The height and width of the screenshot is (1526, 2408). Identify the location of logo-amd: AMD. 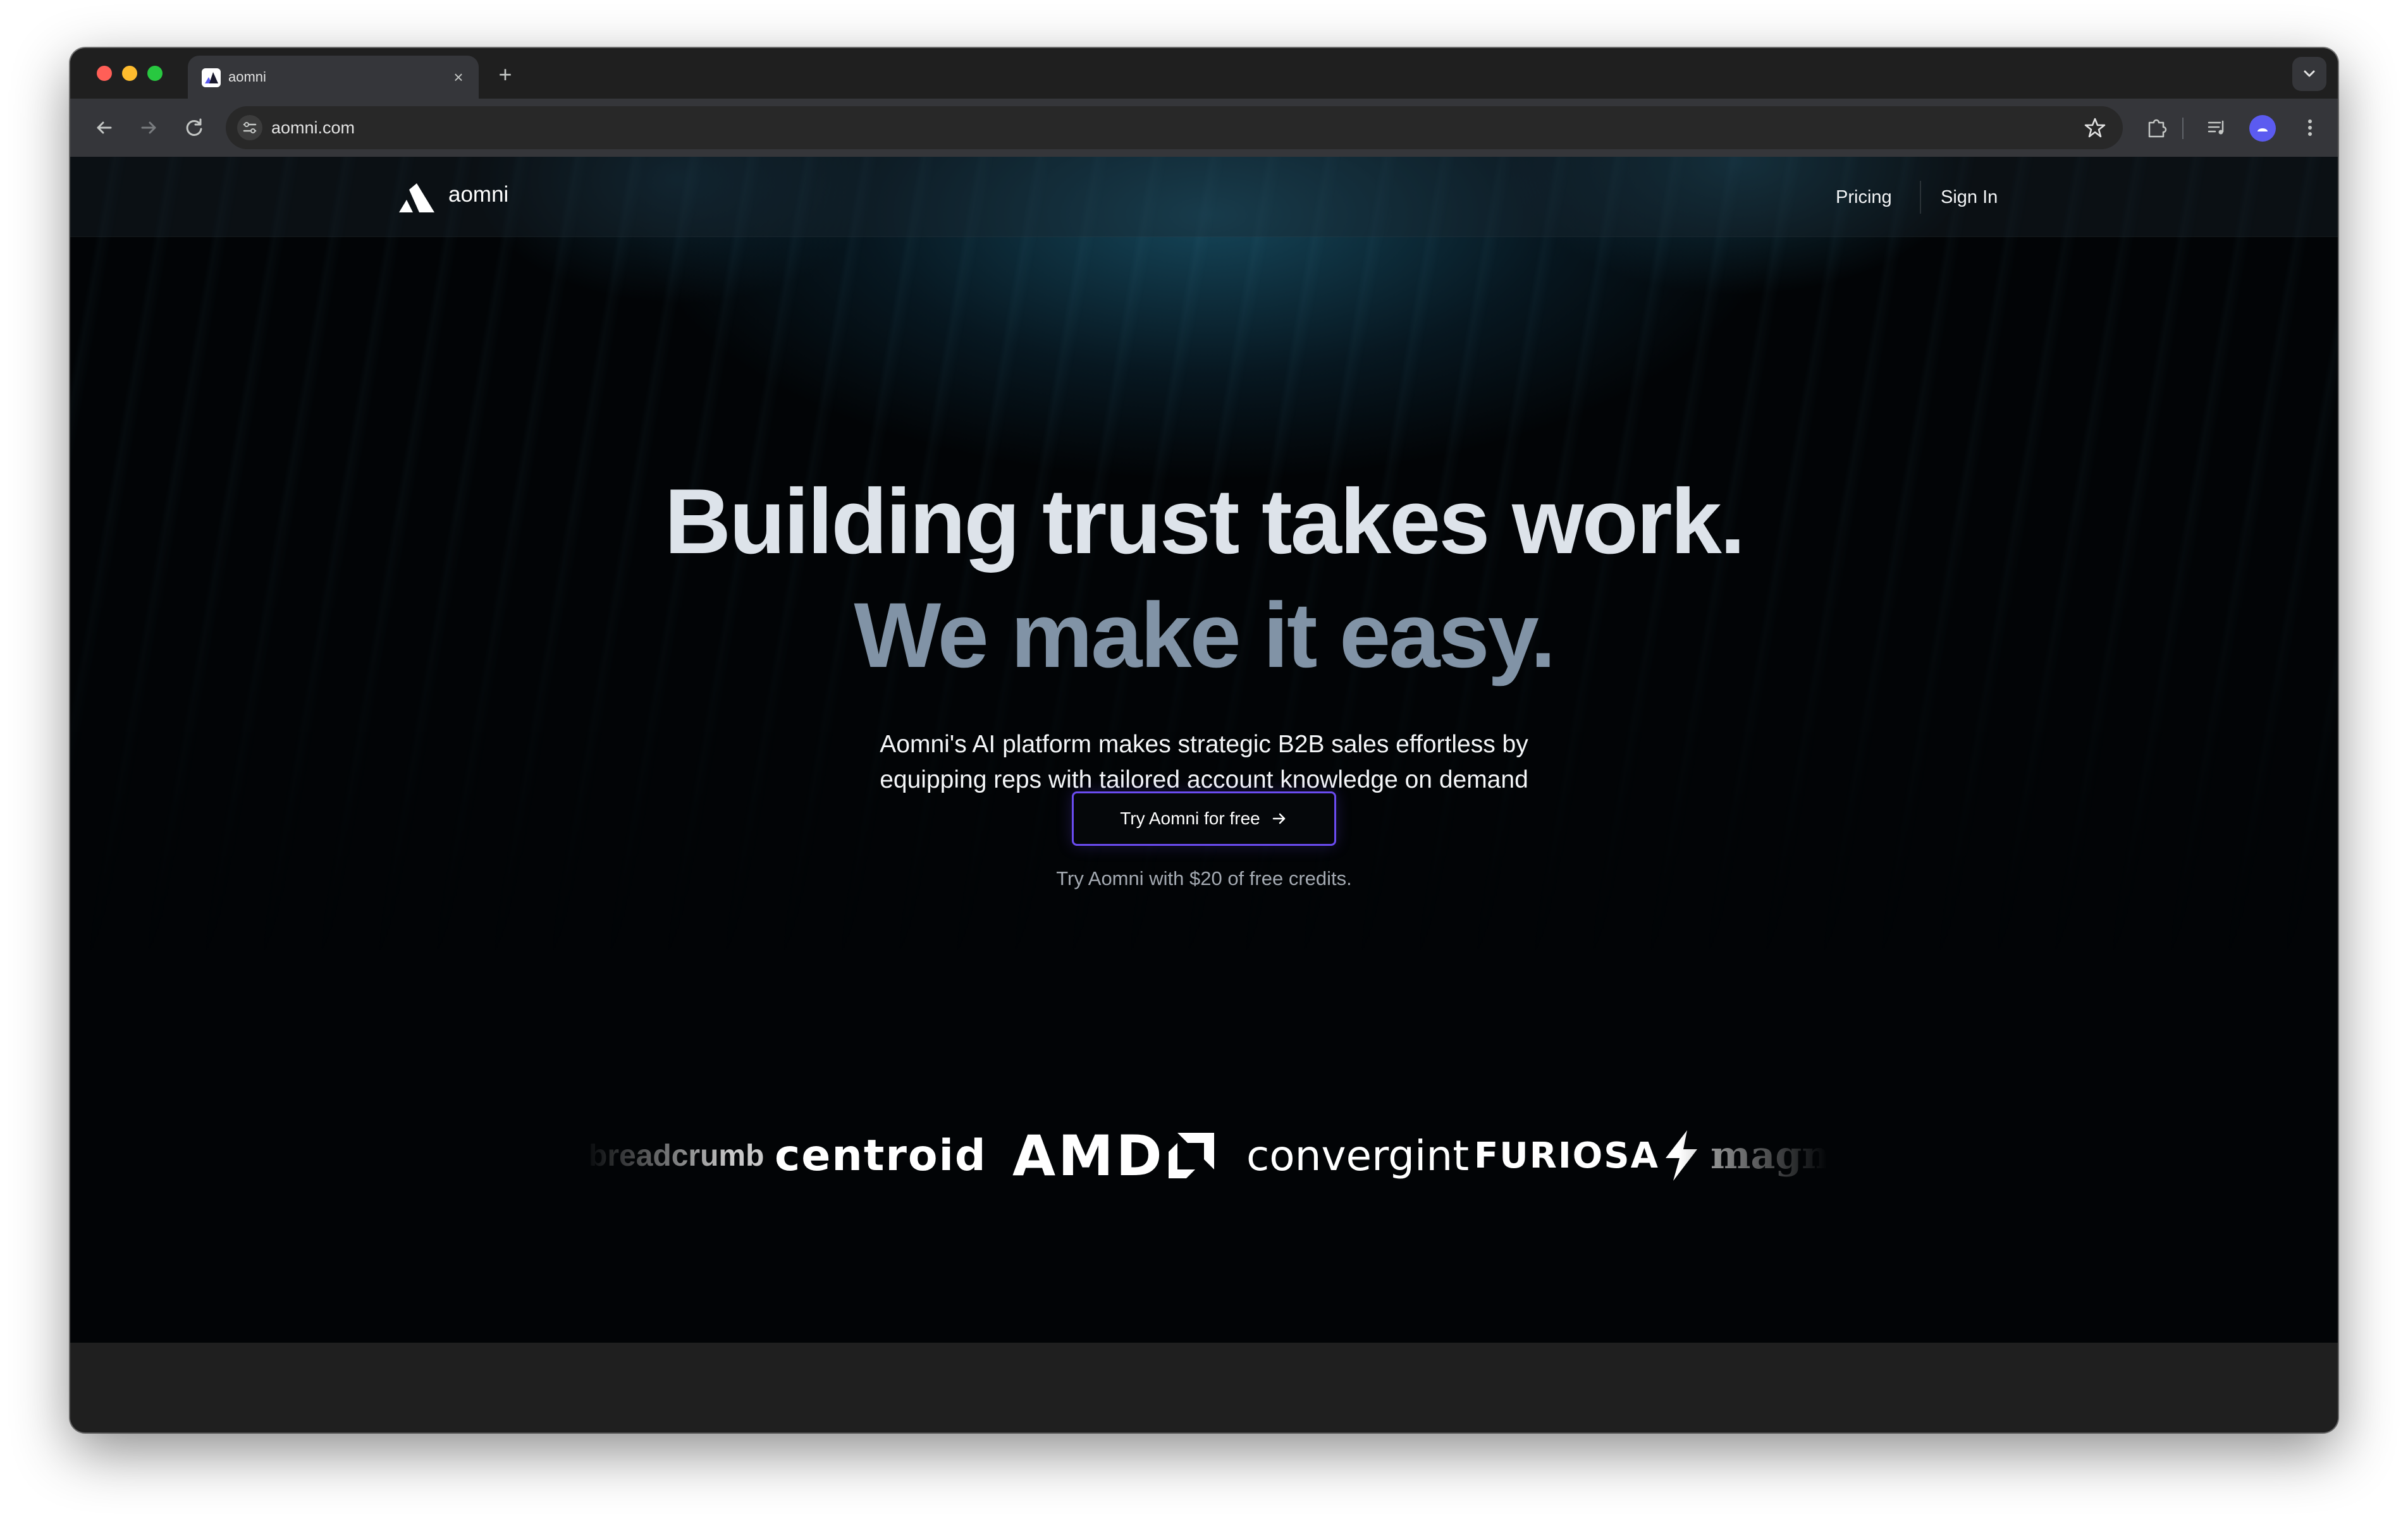
(1113, 1155).